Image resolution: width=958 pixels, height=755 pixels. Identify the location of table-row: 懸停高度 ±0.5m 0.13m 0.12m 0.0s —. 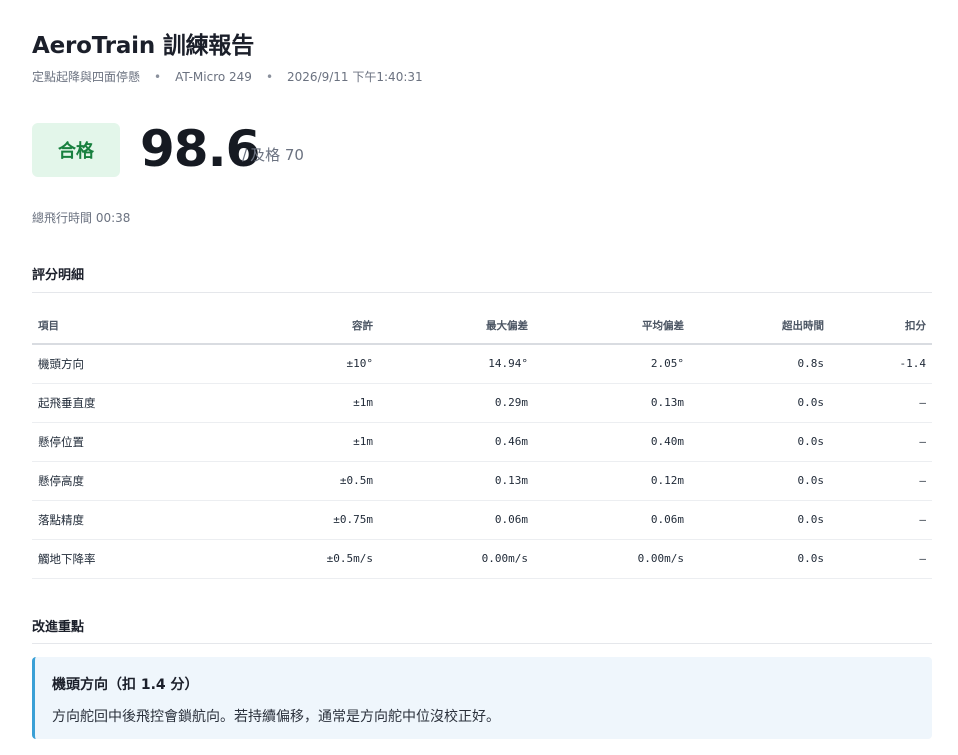
(482, 481).